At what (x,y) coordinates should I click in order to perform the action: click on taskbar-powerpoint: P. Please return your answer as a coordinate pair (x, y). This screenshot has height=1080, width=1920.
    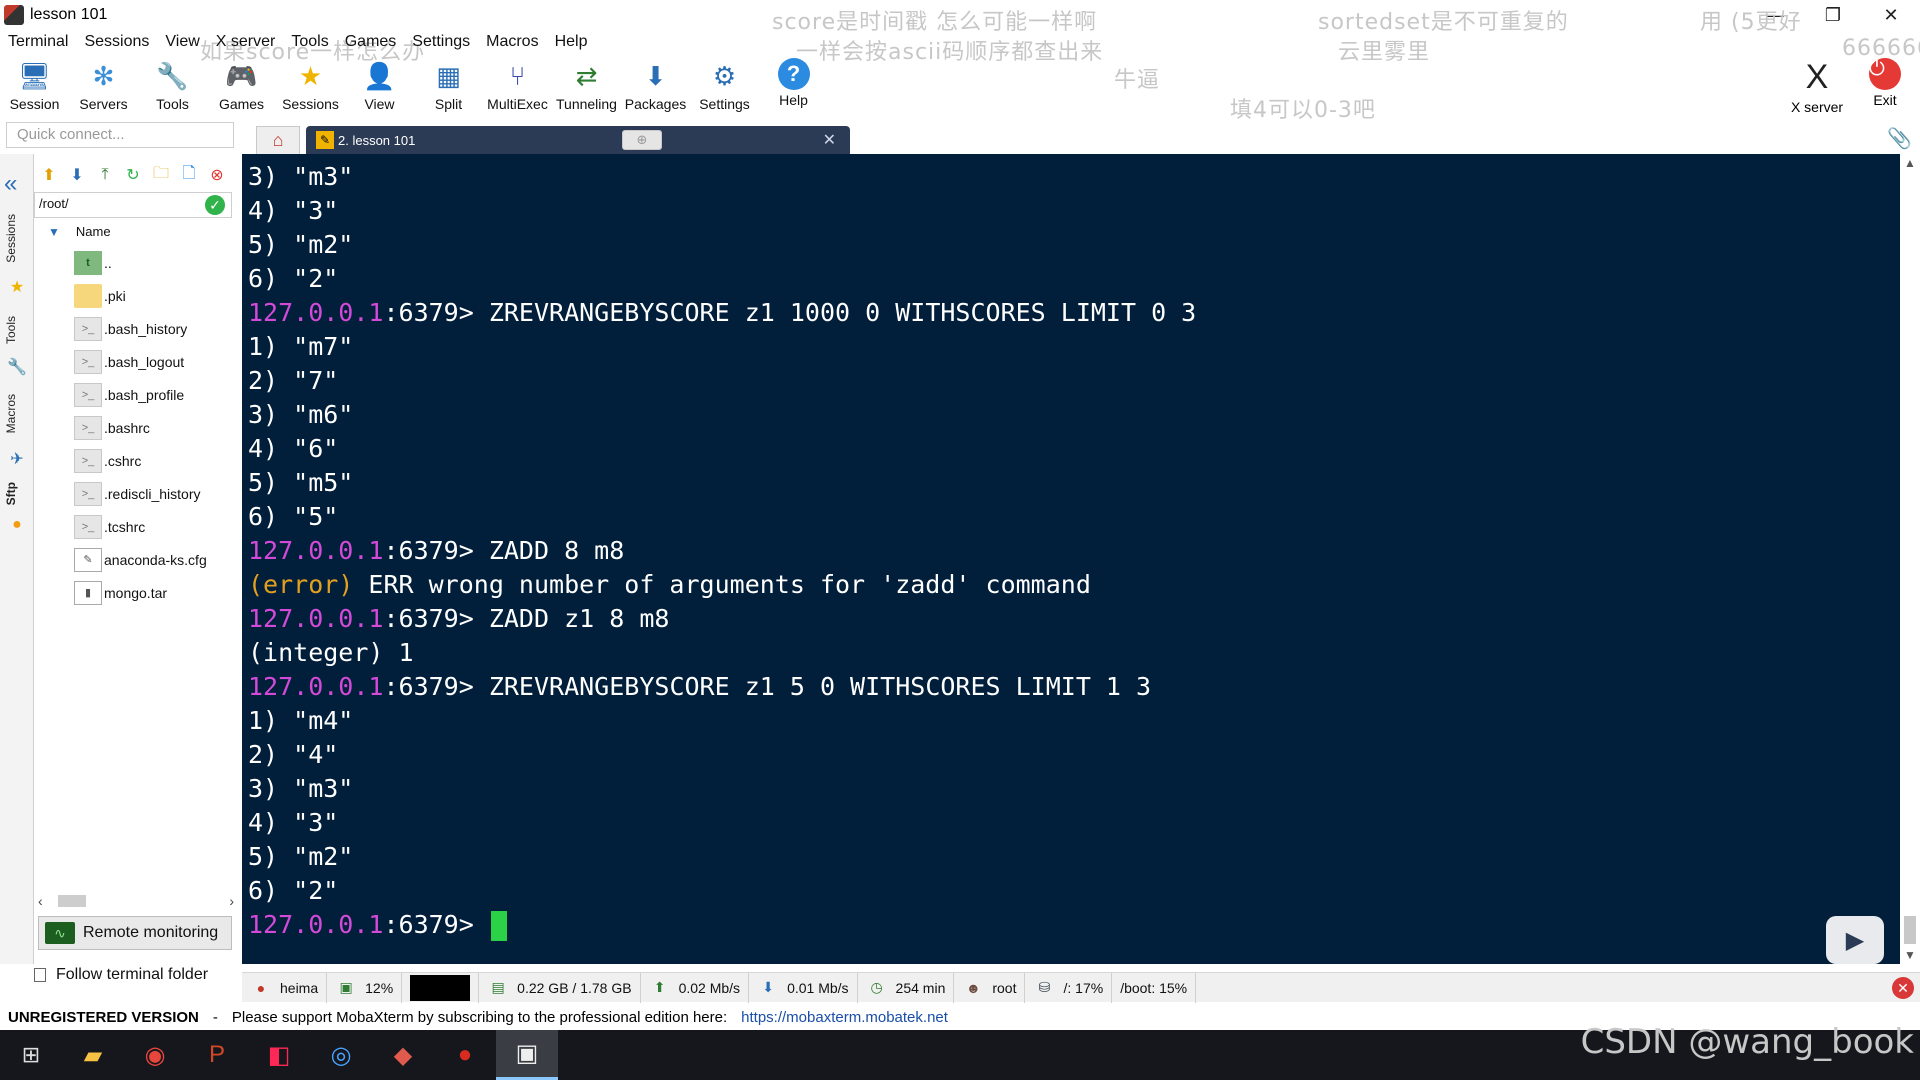
    Looking at the image, I should click on (217, 1055).